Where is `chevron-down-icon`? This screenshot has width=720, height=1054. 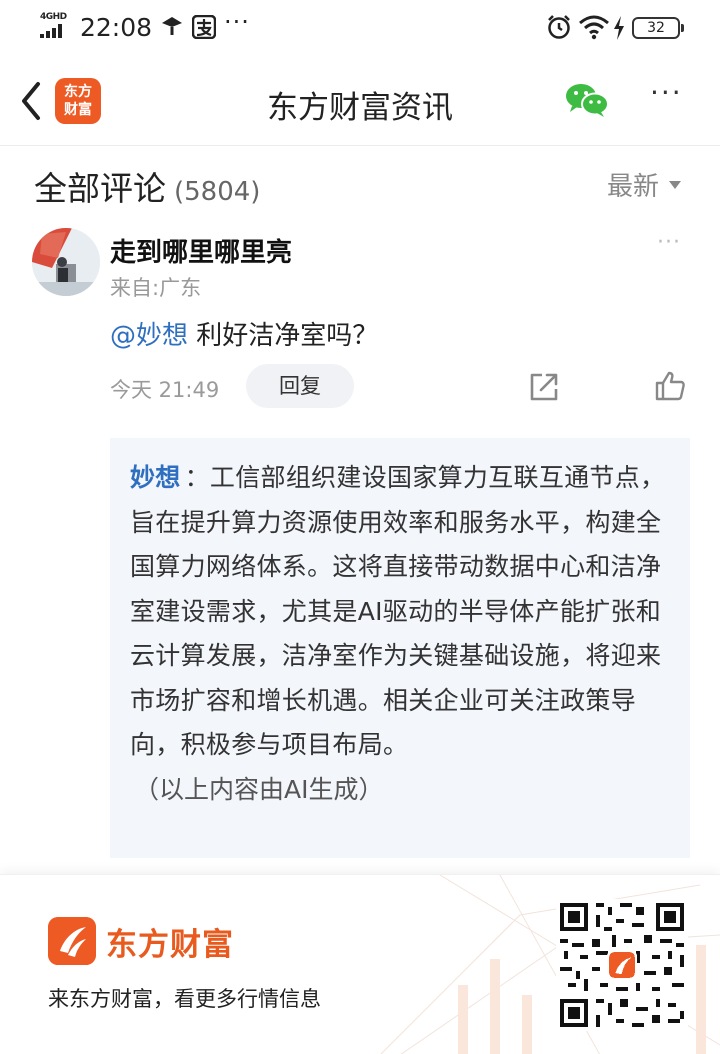 chevron-down-icon is located at coordinates (675, 185).